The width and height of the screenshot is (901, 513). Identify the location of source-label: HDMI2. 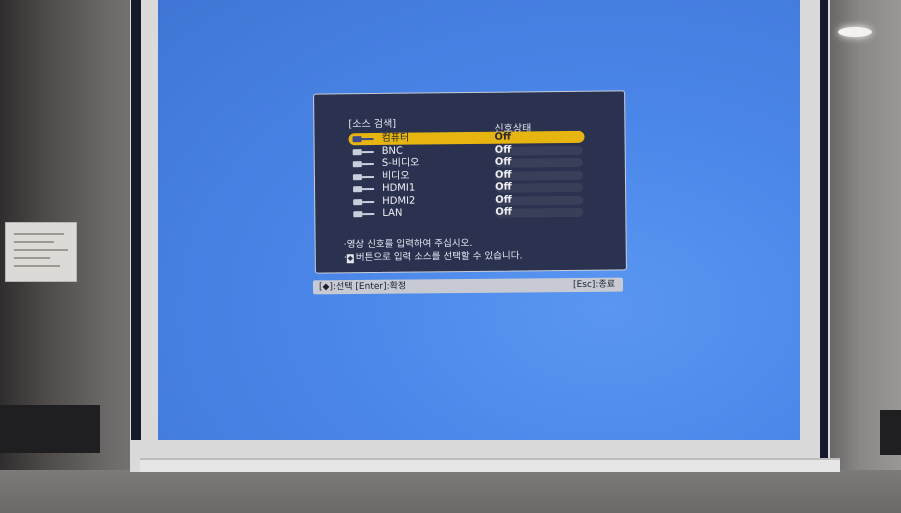
(399, 201).